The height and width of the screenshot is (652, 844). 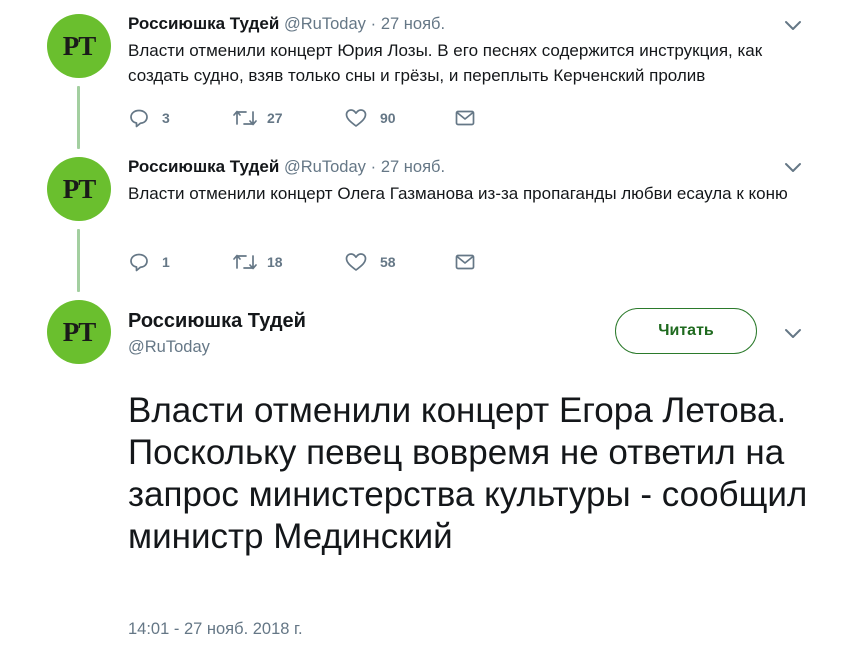 What do you see at coordinates (370, 262) in the screenshot?
I see `like-button: 58` at bounding box center [370, 262].